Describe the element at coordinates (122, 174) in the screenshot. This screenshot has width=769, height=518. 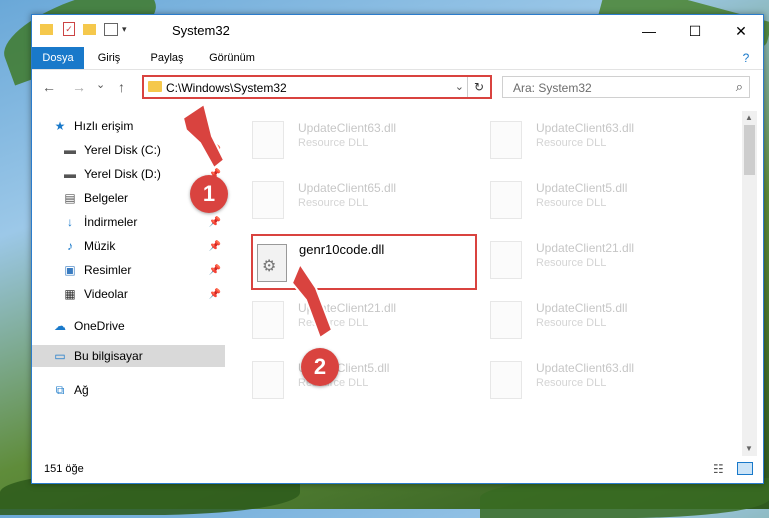
I see `sidebar-item-label: Yerel Disk (D:)` at that location.